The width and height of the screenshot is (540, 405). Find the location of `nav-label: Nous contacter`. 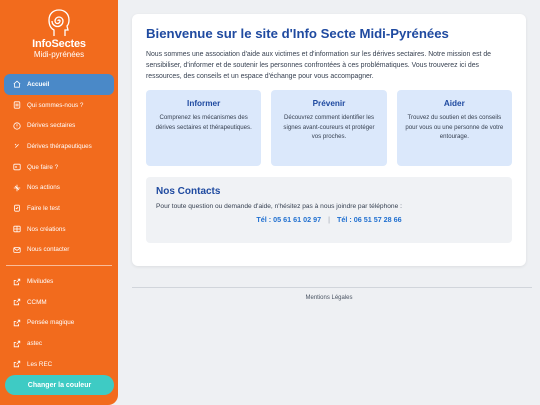

nav-label: Nous contacter is located at coordinates (48, 250).